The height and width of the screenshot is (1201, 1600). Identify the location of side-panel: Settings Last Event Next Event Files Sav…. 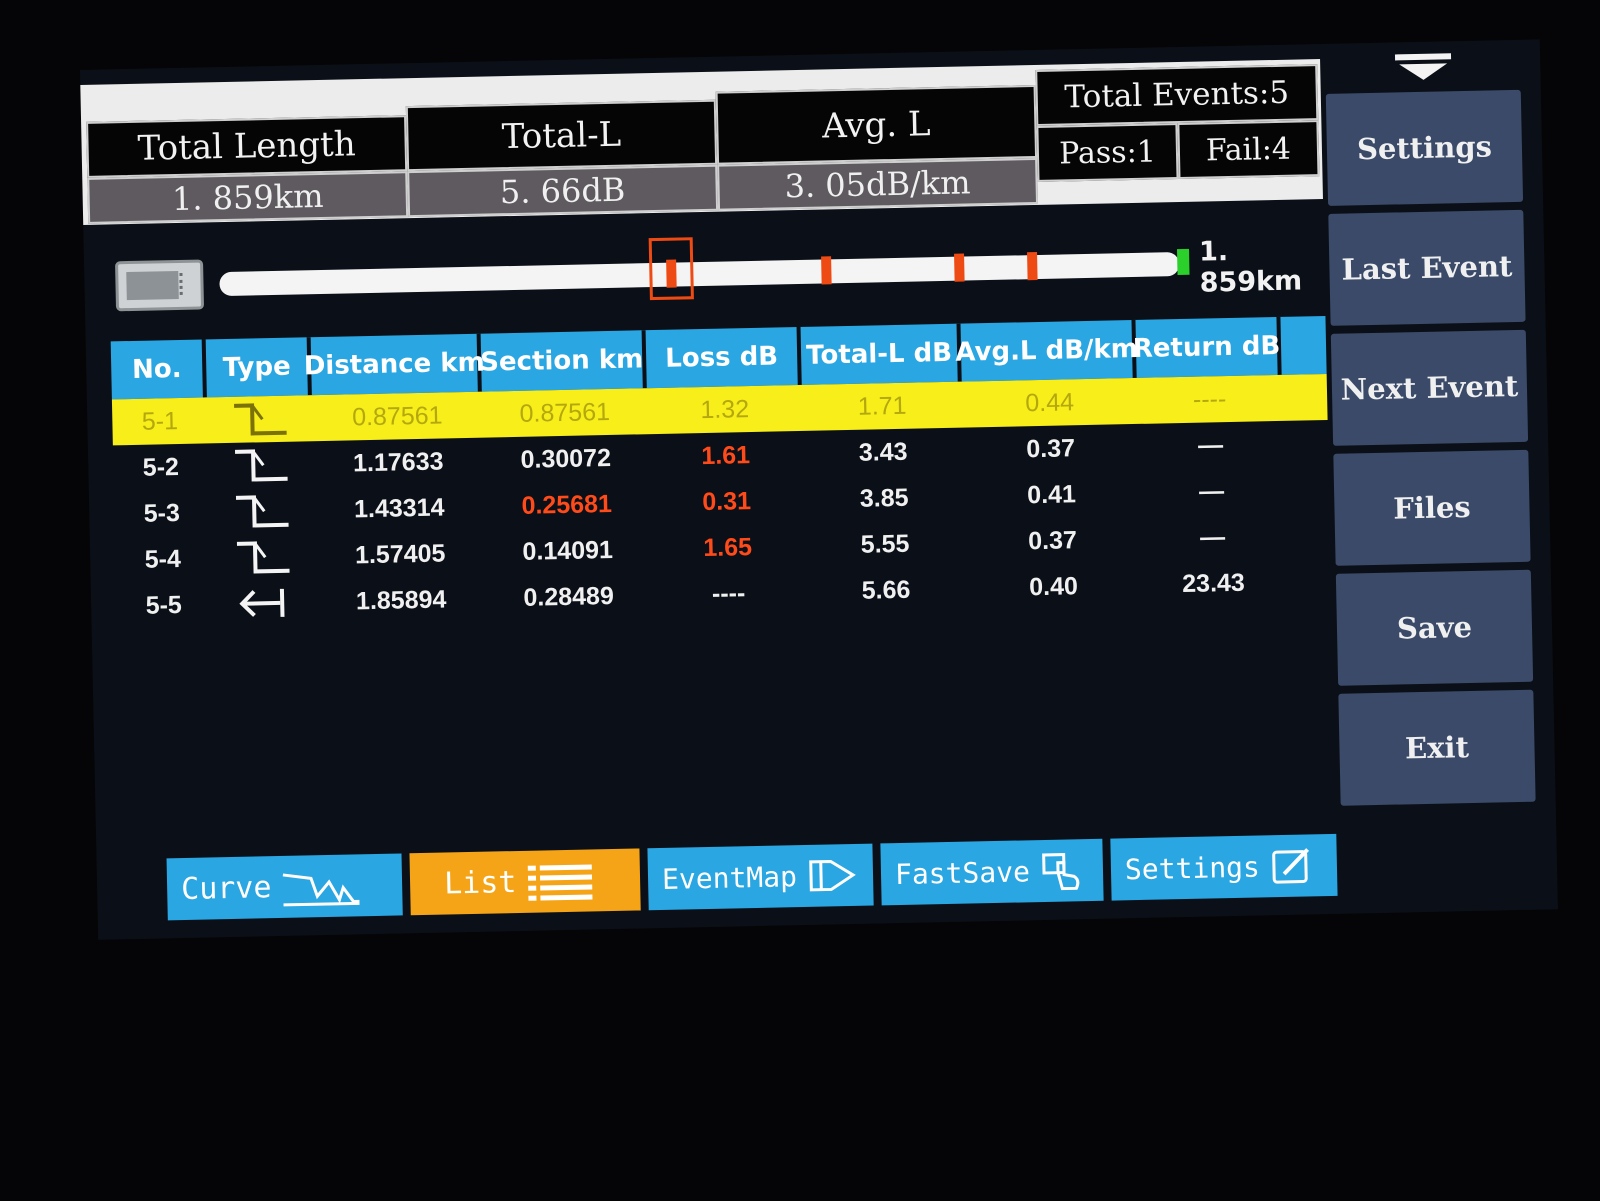
(1431, 467).